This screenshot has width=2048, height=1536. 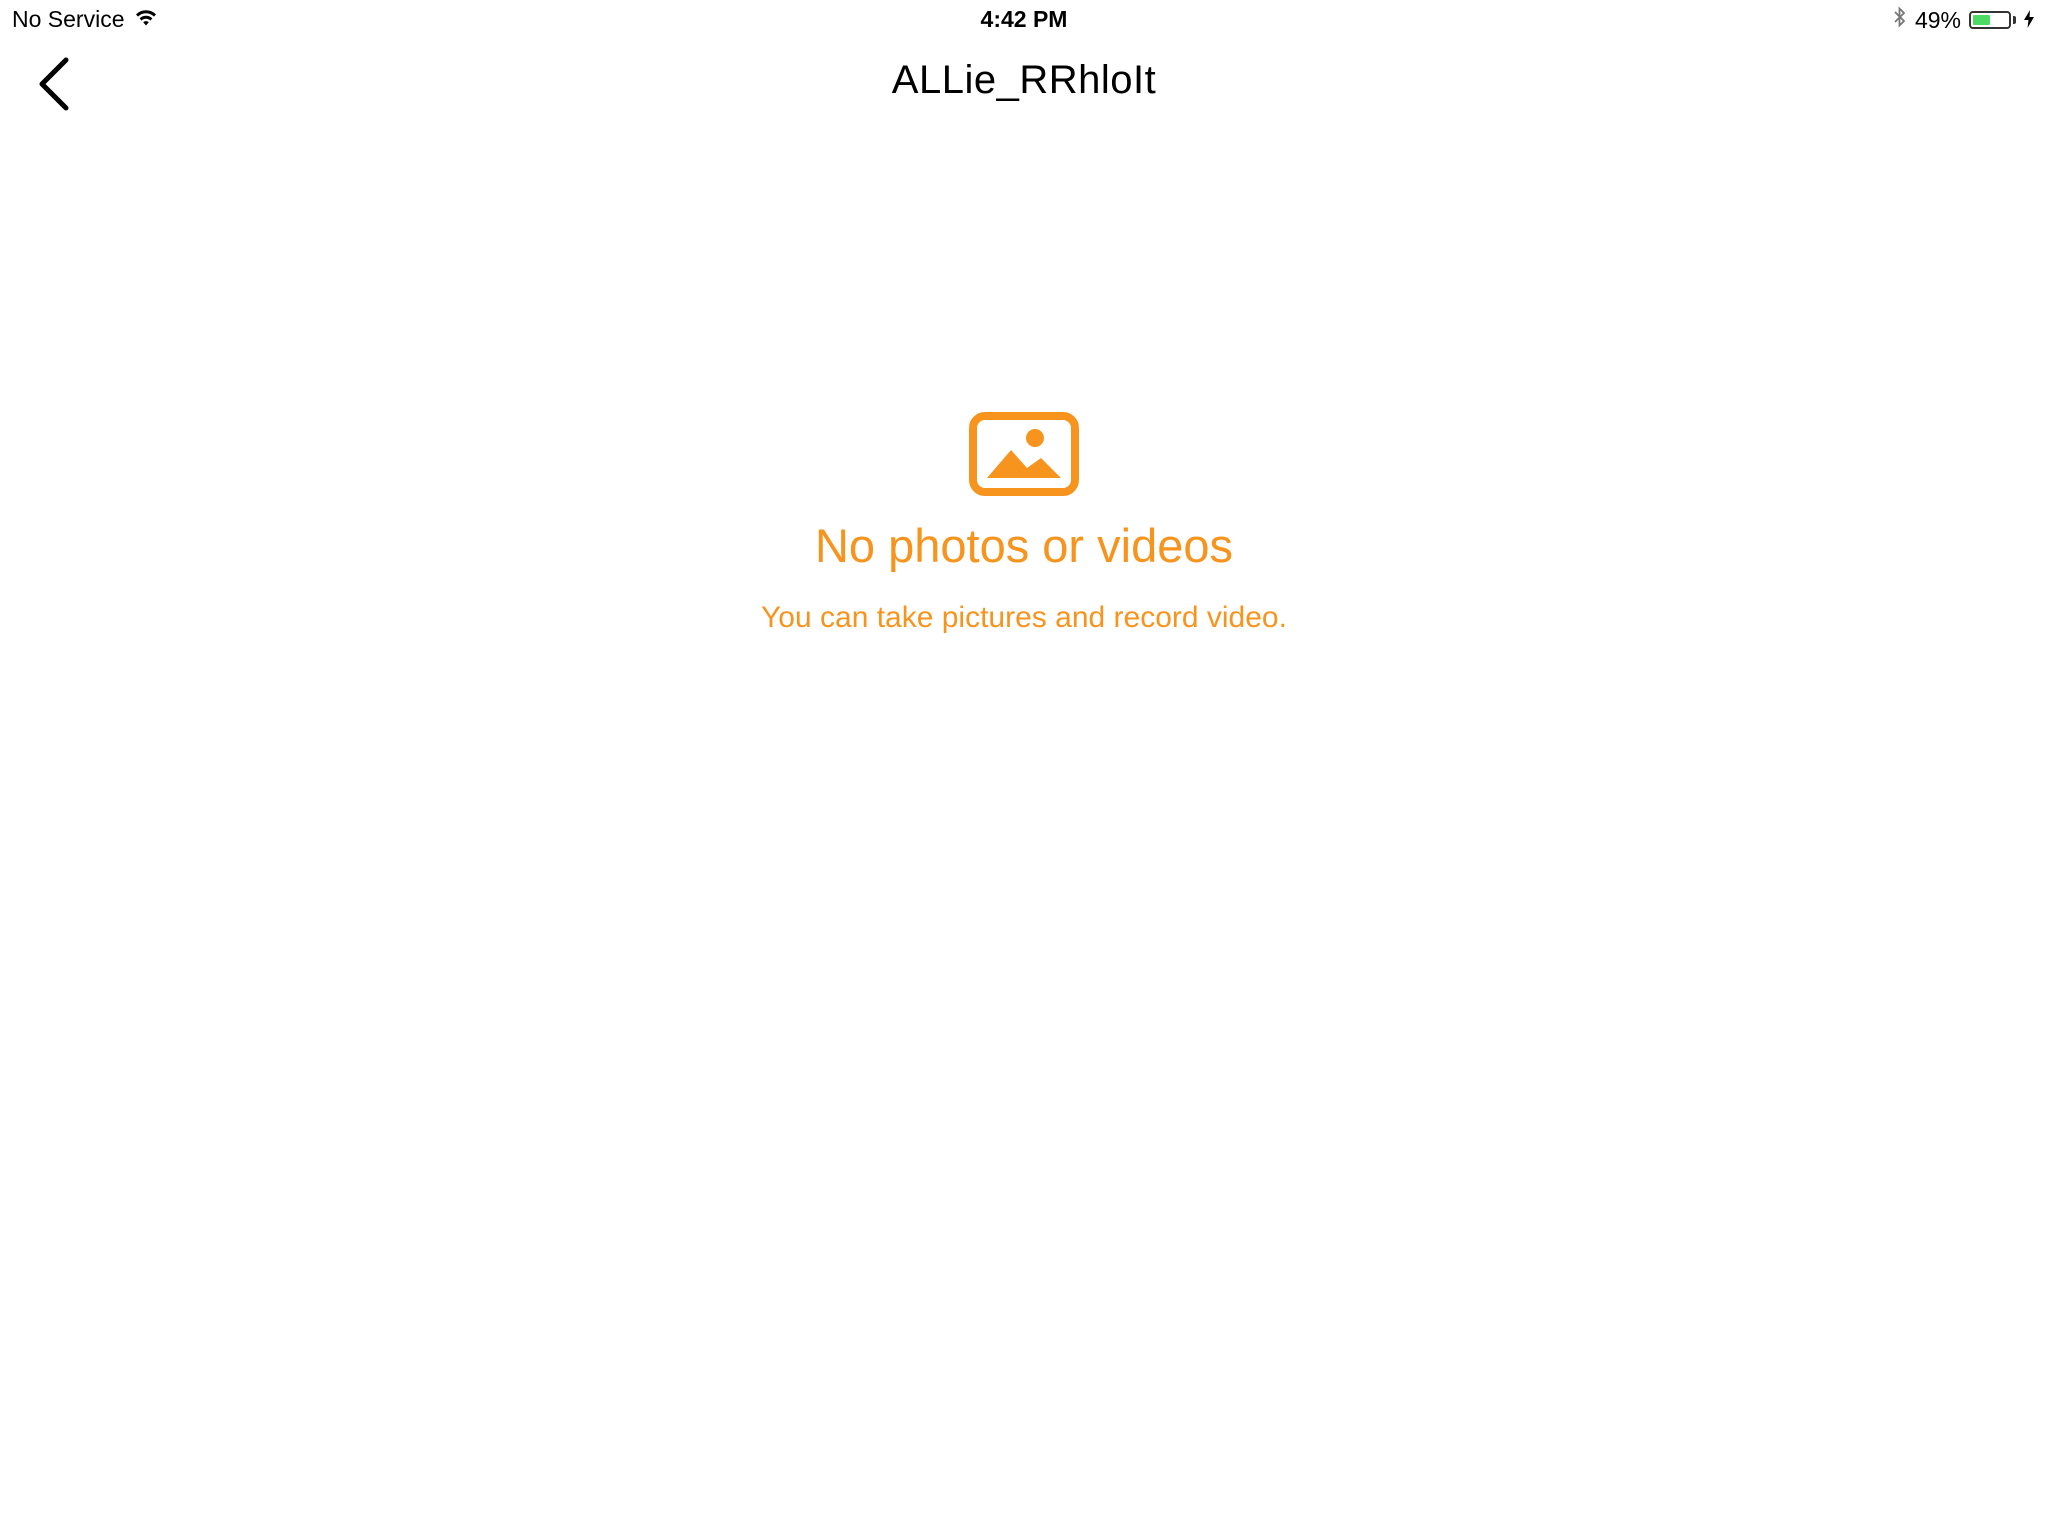 What do you see at coordinates (1963, 20) in the screenshot?
I see `status-right: 49%` at bounding box center [1963, 20].